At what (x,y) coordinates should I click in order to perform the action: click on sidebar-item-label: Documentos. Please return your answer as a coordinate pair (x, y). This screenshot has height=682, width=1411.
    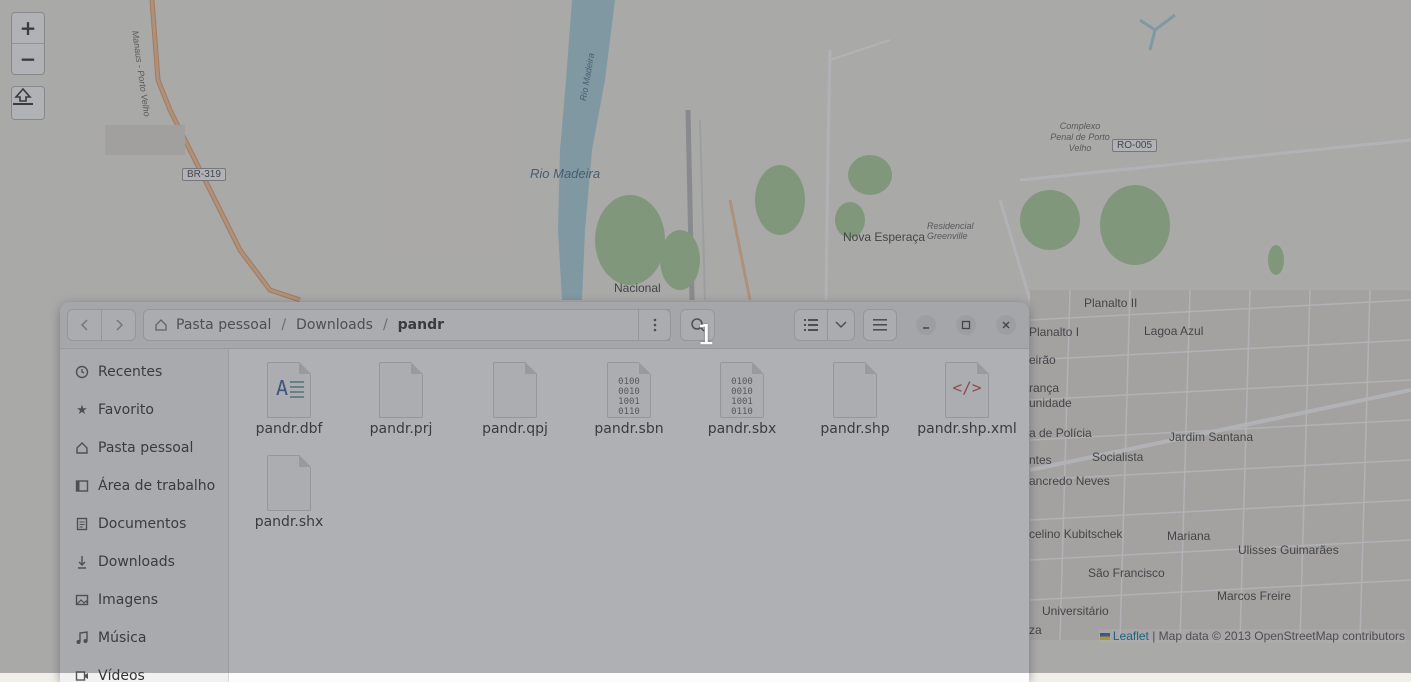
    Looking at the image, I should click on (142, 524).